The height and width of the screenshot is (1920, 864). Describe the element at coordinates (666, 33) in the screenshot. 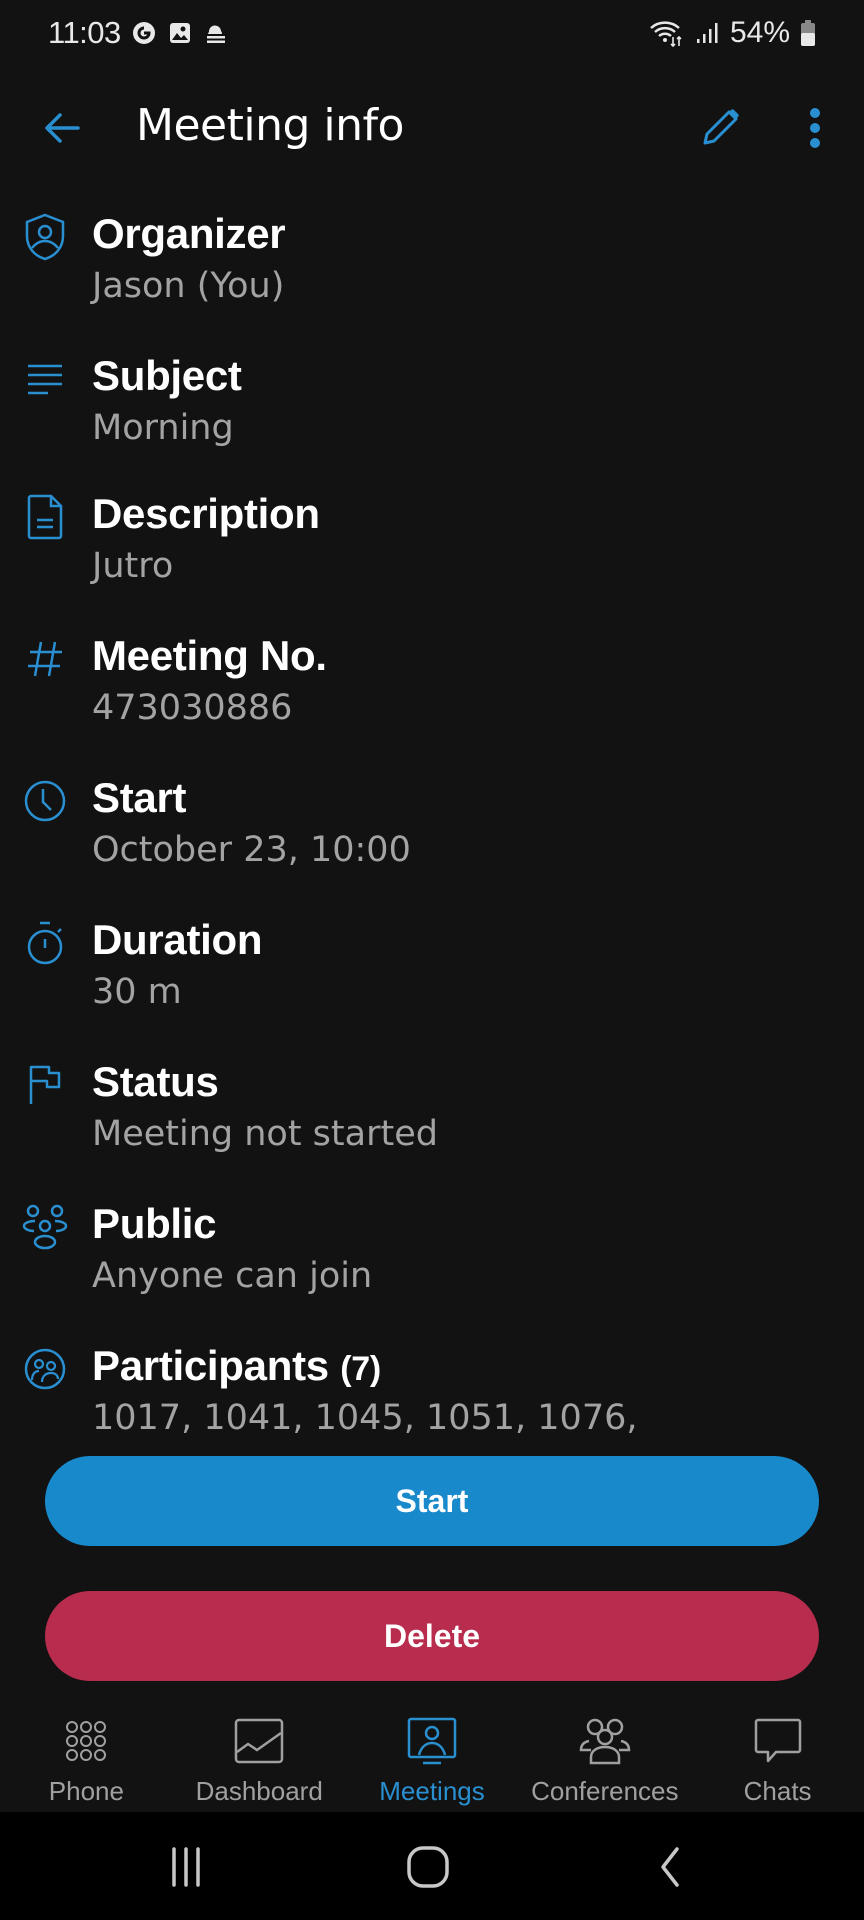

I see `wifi-icon` at that location.